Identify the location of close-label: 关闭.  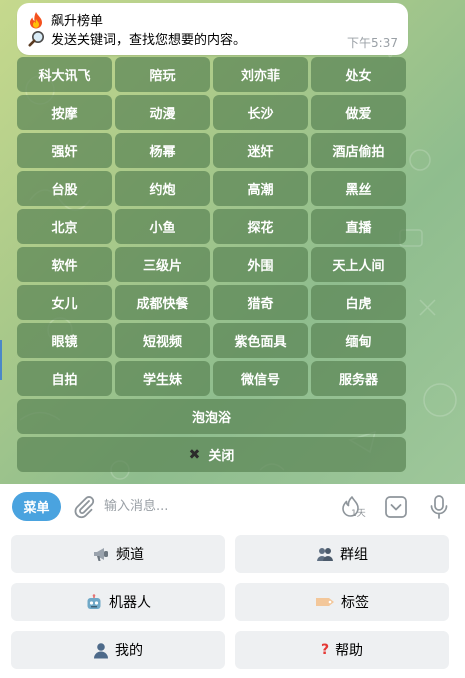
(221, 456).